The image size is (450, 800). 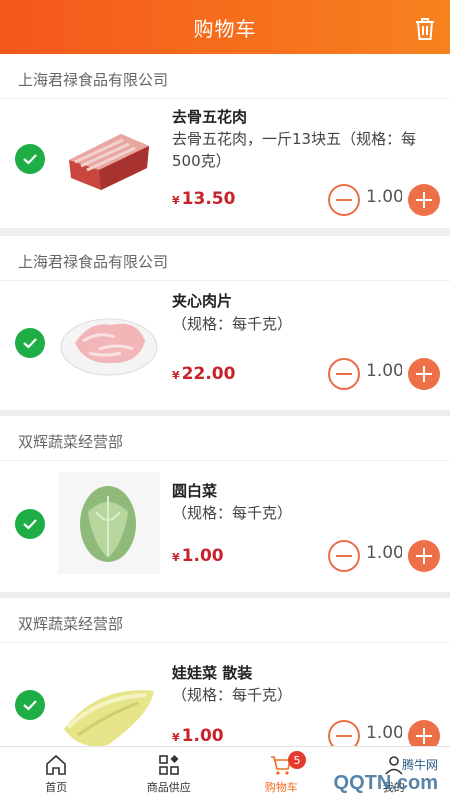 What do you see at coordinates (109, 343) in the screenshot?
I see `product-image-sliced-pork` at bounding box center [109, 343].